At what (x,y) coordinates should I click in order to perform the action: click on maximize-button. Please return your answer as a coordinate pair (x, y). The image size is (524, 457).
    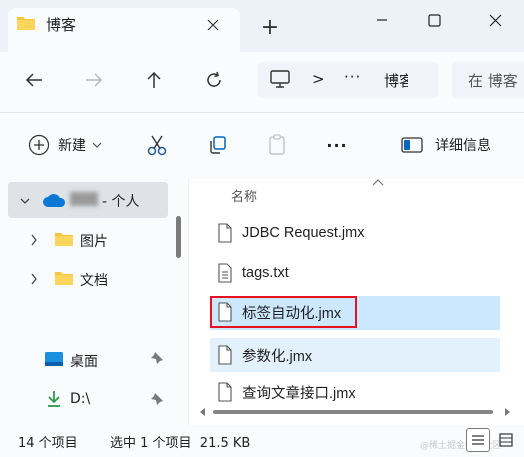
    Looking at the image, I should click on (434, 20).